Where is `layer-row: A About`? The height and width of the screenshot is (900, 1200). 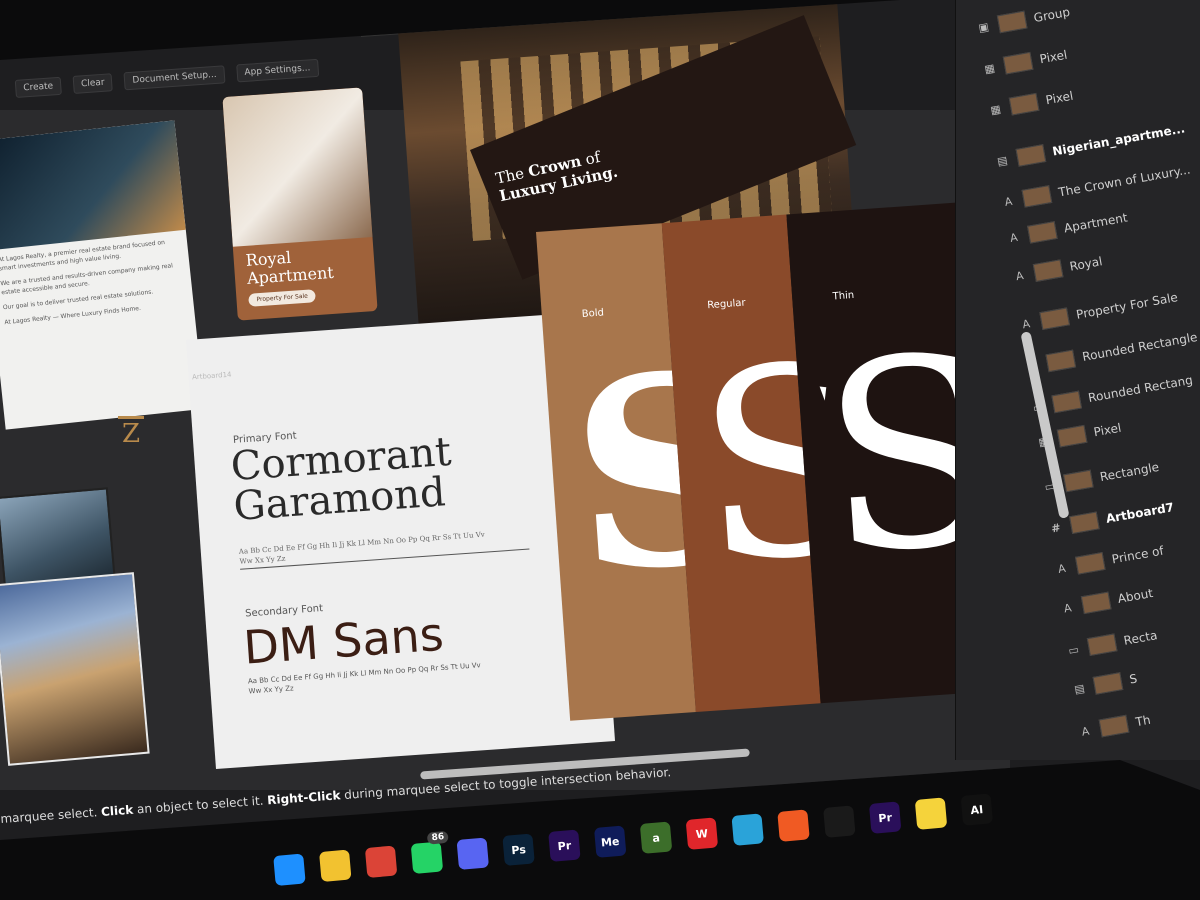
layer-row: A About is located at coordinates (1107, 601).